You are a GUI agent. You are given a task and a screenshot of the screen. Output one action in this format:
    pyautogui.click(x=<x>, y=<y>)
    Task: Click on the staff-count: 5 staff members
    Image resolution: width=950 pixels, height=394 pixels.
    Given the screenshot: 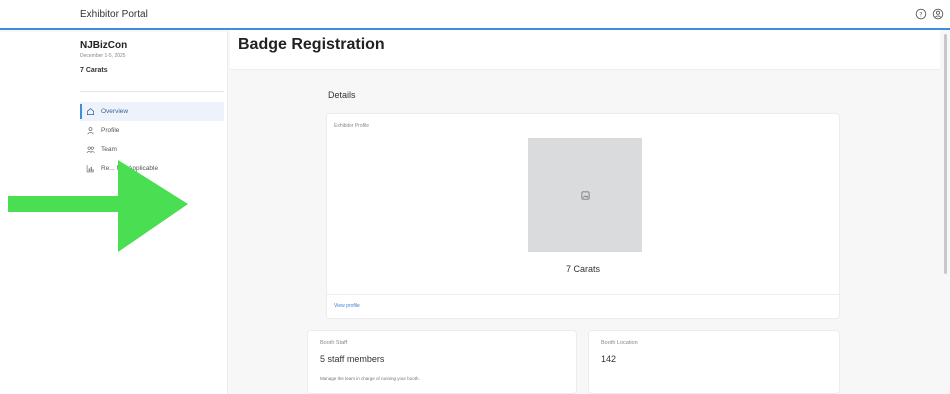 What is the action you would take?
    pyautogui.click(x=352, y=359)
    